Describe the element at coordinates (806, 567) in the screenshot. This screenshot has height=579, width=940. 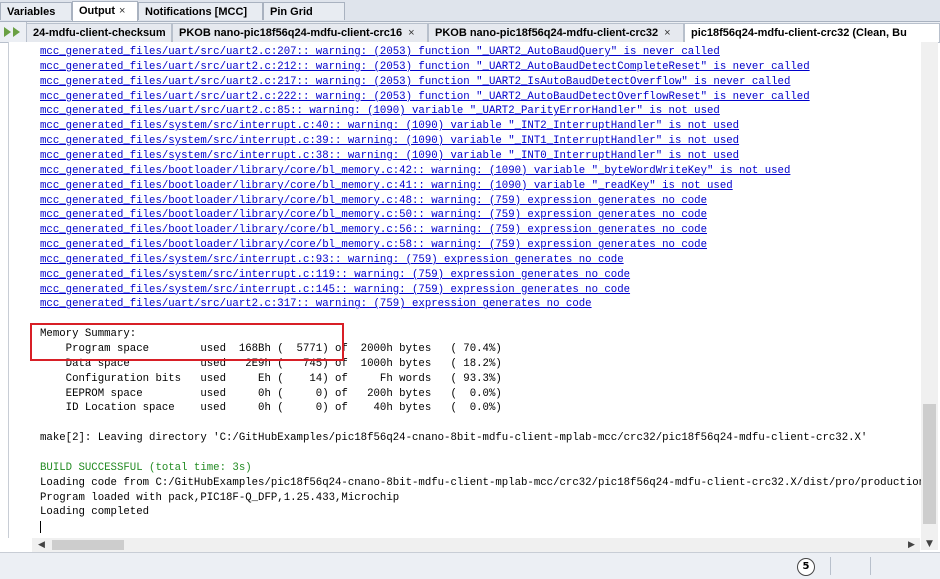
I see `notifications-badge: 5` at that location.